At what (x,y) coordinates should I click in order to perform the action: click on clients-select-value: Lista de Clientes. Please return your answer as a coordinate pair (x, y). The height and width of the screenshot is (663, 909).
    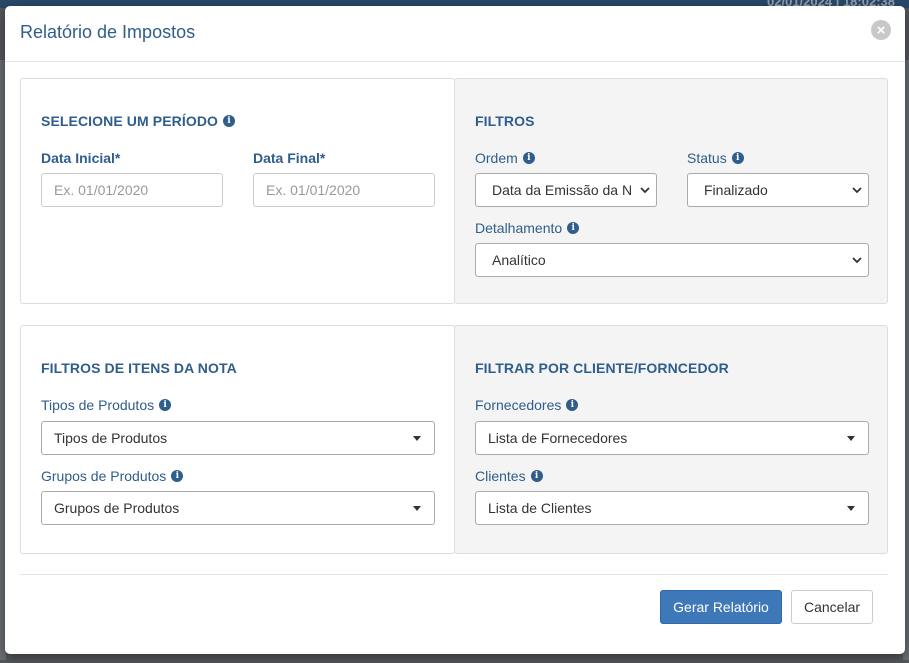
    Looking at the image, I should click on (540, 508).